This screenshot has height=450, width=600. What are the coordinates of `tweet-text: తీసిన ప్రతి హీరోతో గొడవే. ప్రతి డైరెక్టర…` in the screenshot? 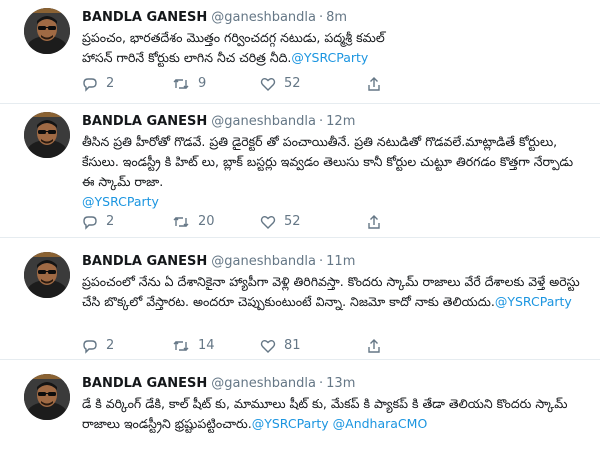 It's located at (332, 172).